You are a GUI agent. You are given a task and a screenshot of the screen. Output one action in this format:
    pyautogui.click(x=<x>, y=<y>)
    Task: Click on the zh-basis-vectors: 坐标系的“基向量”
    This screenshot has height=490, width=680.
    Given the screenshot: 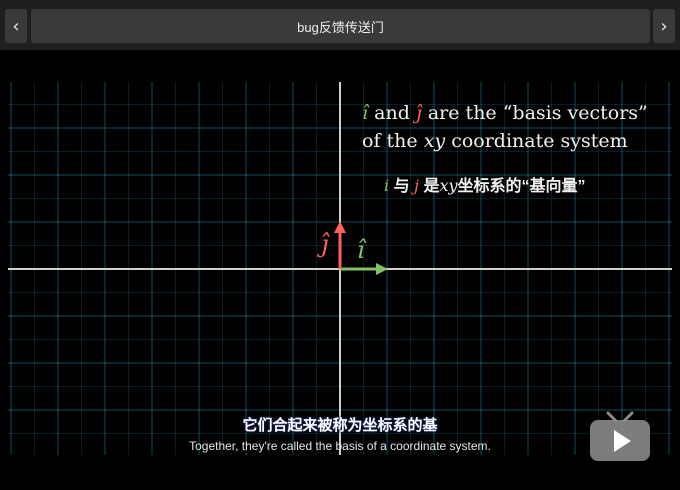 What is the action you would take?
    pyautogui.click(x=521, y=186)
    